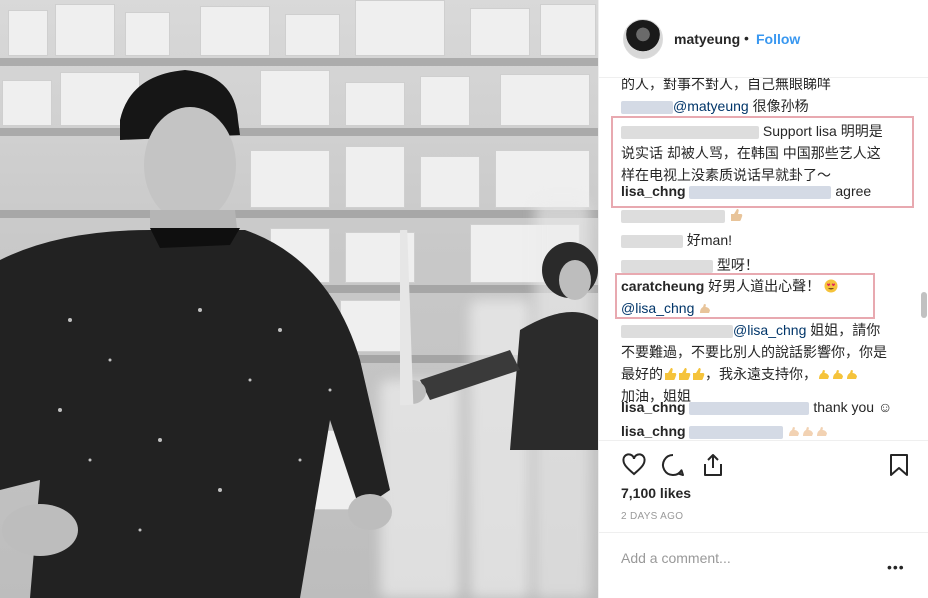  I want to click on comment-text: 好男人道出心聲！, so click(764, 286).